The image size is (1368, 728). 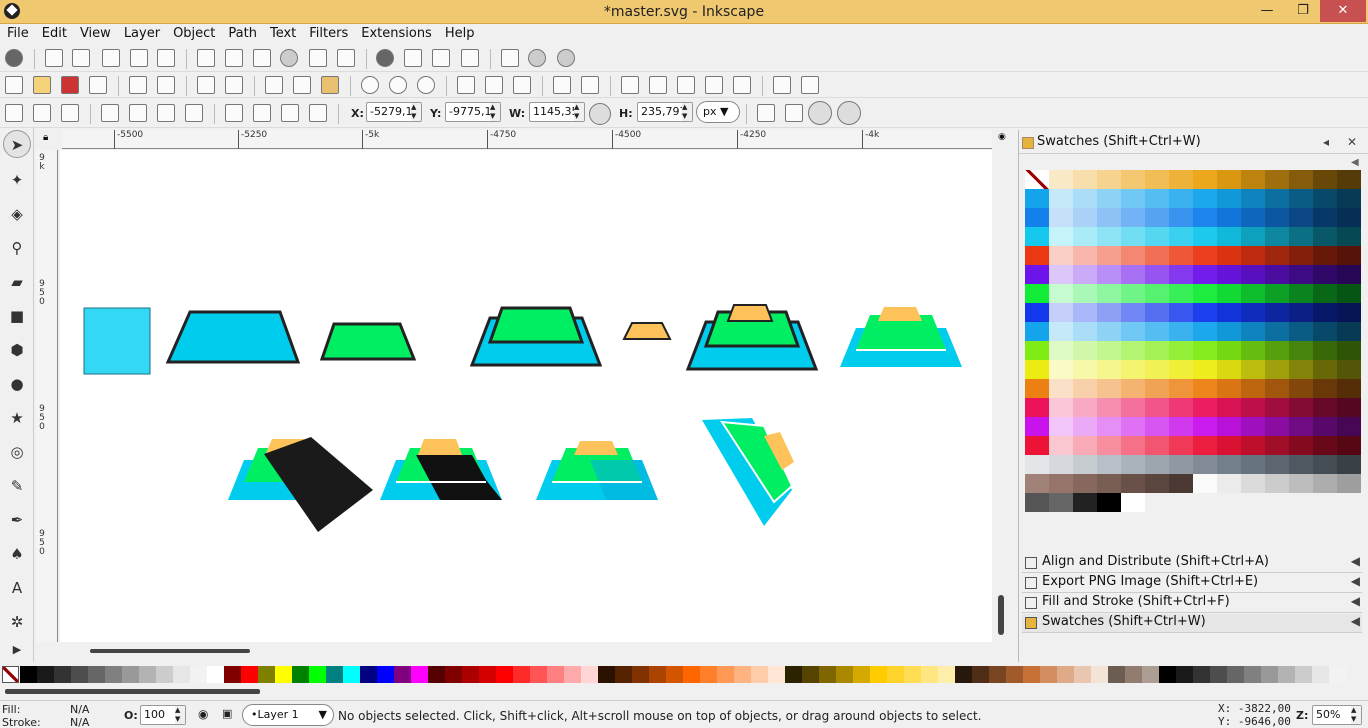 I want to click on layer-lock-icon: ▣, so click(x=227, y=713).